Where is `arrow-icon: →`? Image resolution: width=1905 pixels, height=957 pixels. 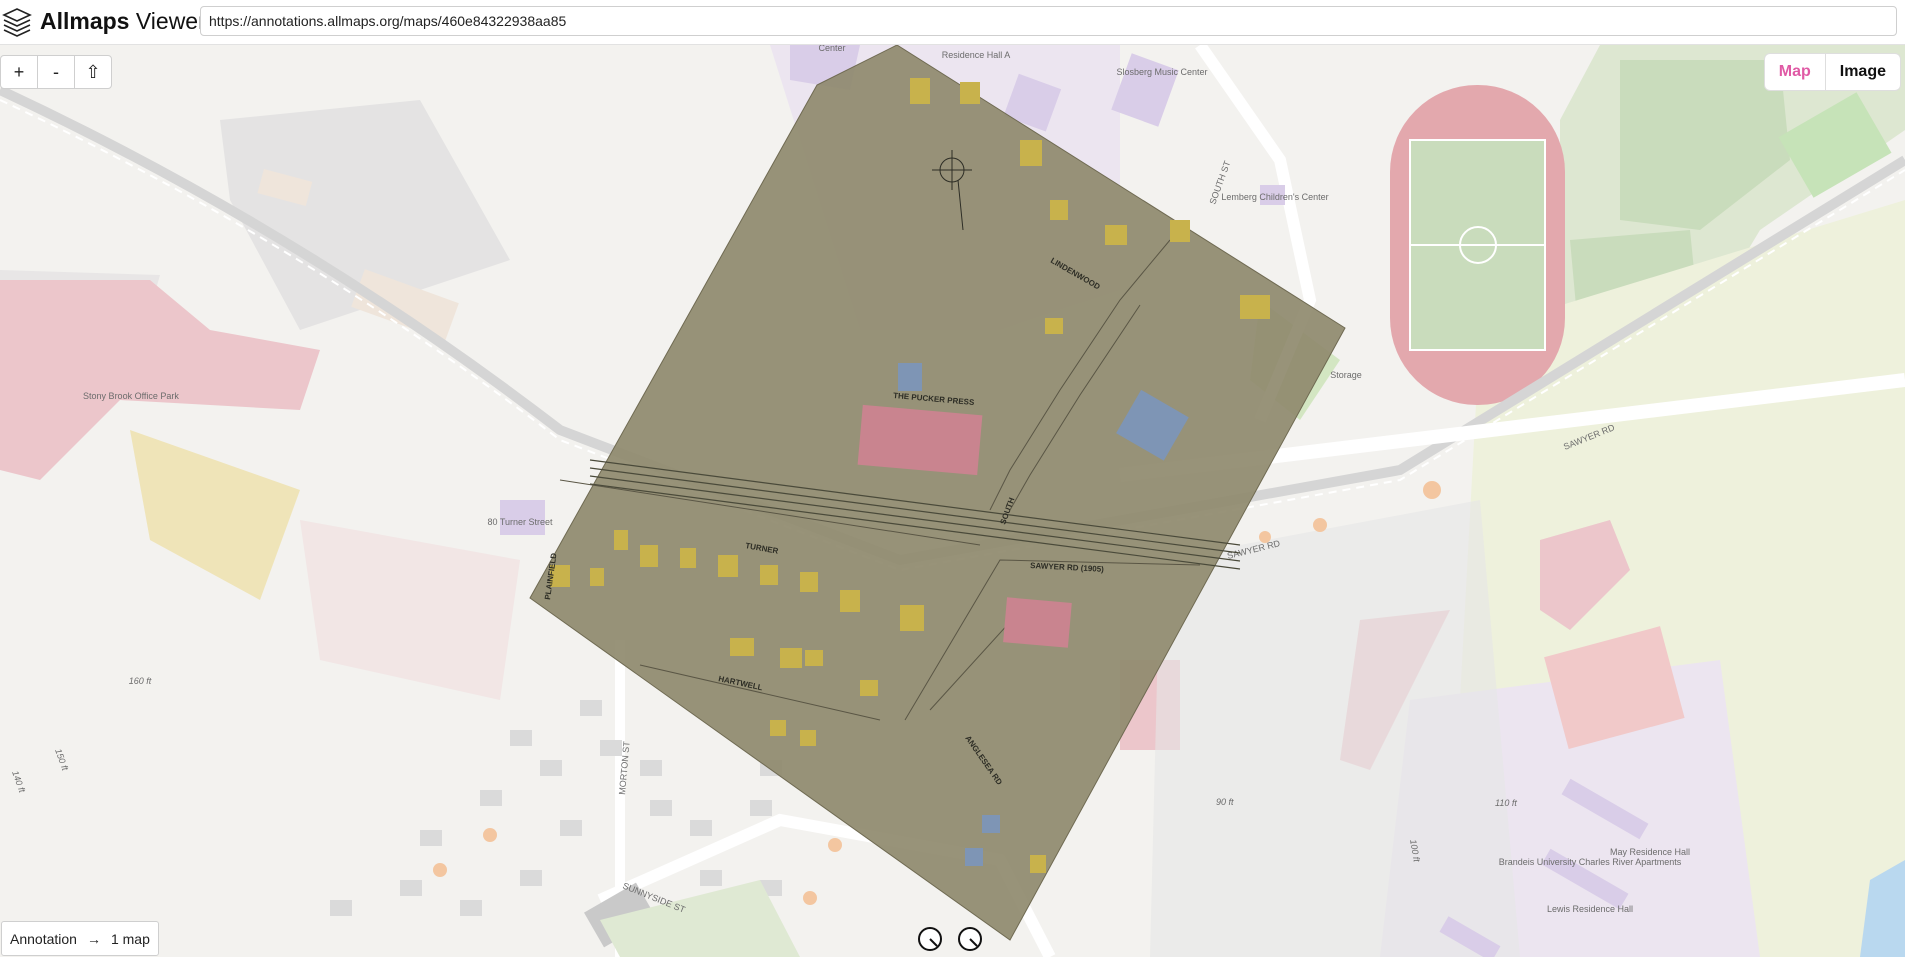
arrow-icon: → is located at coordinates (93, 938).